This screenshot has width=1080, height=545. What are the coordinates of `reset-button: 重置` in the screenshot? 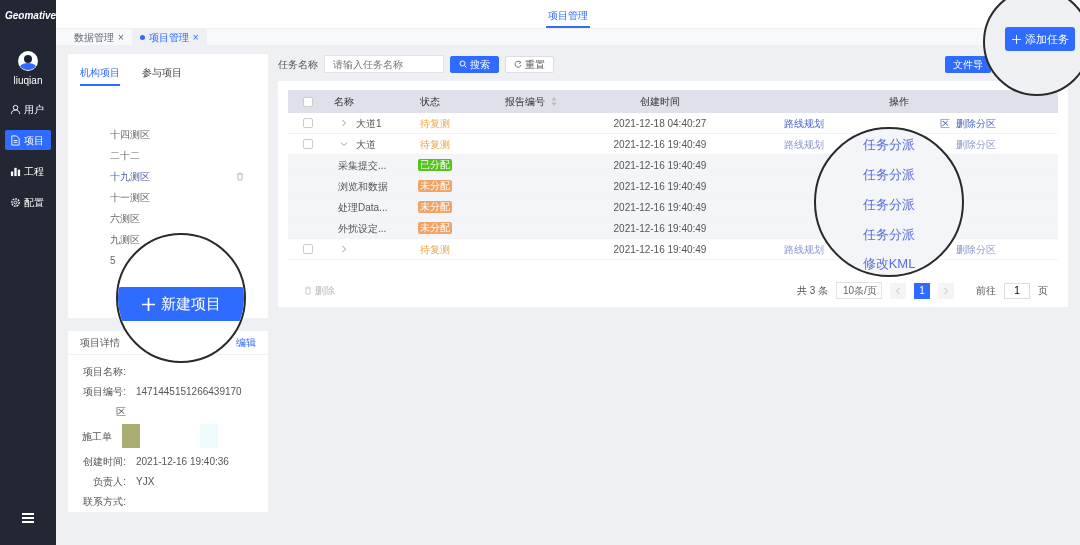 It's located at (529, 64).